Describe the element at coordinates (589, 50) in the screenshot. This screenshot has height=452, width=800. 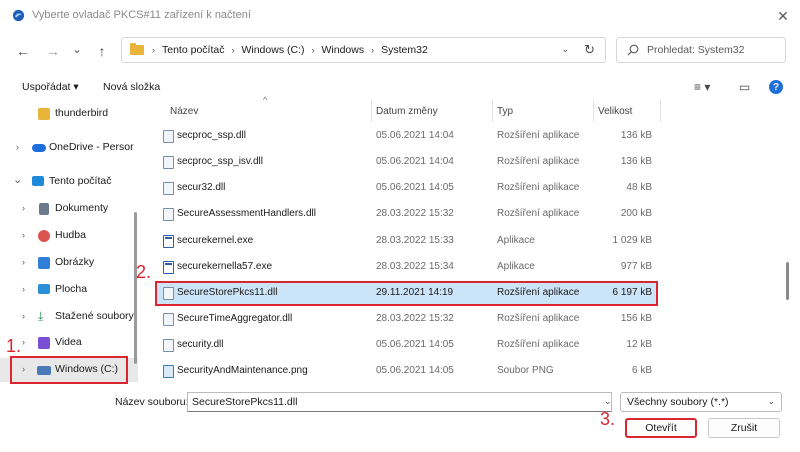
I see `refresh-icon: ↻` at that location.